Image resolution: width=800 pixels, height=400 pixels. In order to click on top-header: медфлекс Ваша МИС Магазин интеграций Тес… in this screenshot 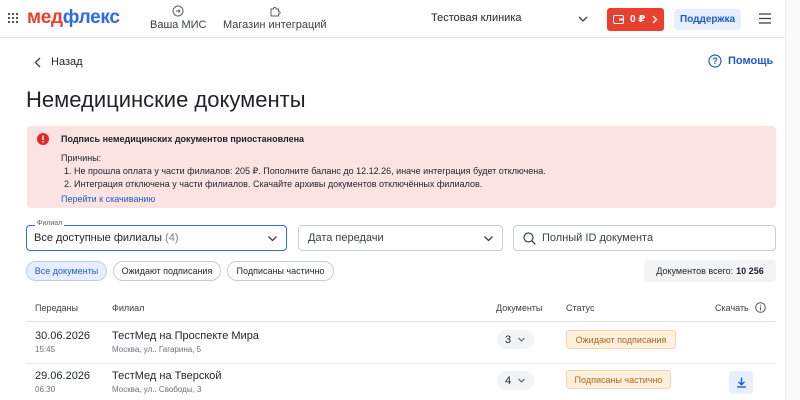, I will do `click(392, 19)`.